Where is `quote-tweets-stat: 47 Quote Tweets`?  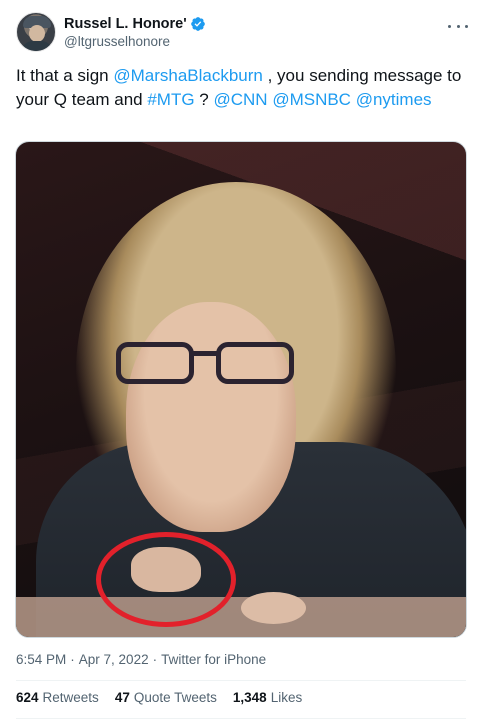
quote-tweets-stat: 47 Quote Tweets is located at coordinates (166, 697).